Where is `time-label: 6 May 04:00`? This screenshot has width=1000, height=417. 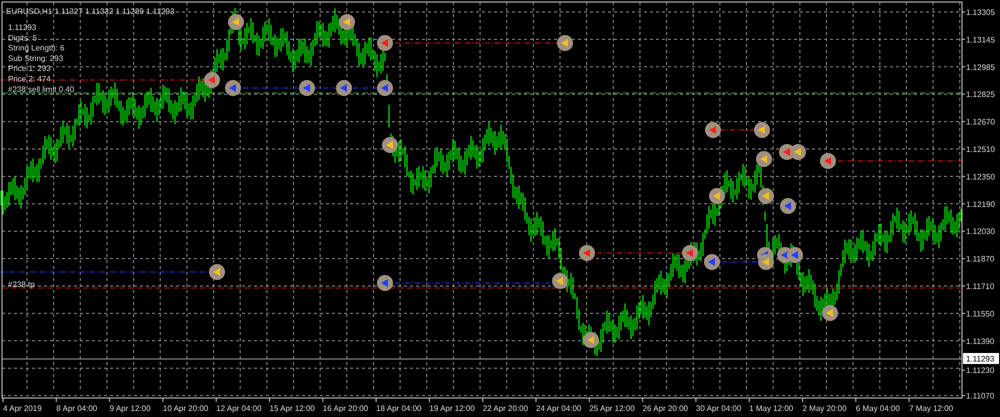
time-label: 6 May 04:00 is located at coordinates (878, 408).